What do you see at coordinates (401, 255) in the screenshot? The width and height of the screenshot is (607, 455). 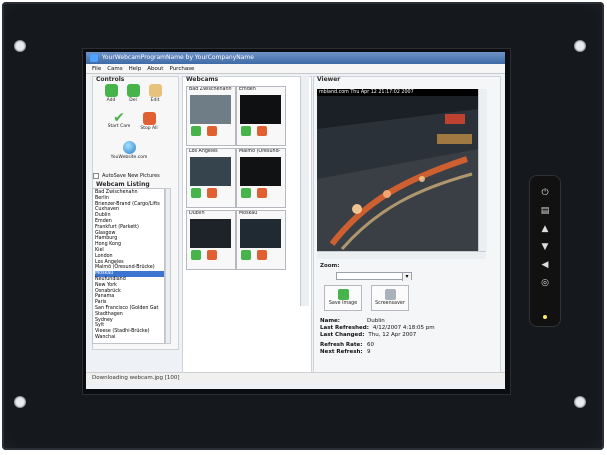 I see `viewer-horizontal-scrollbar` at bounding box center [401, 255].